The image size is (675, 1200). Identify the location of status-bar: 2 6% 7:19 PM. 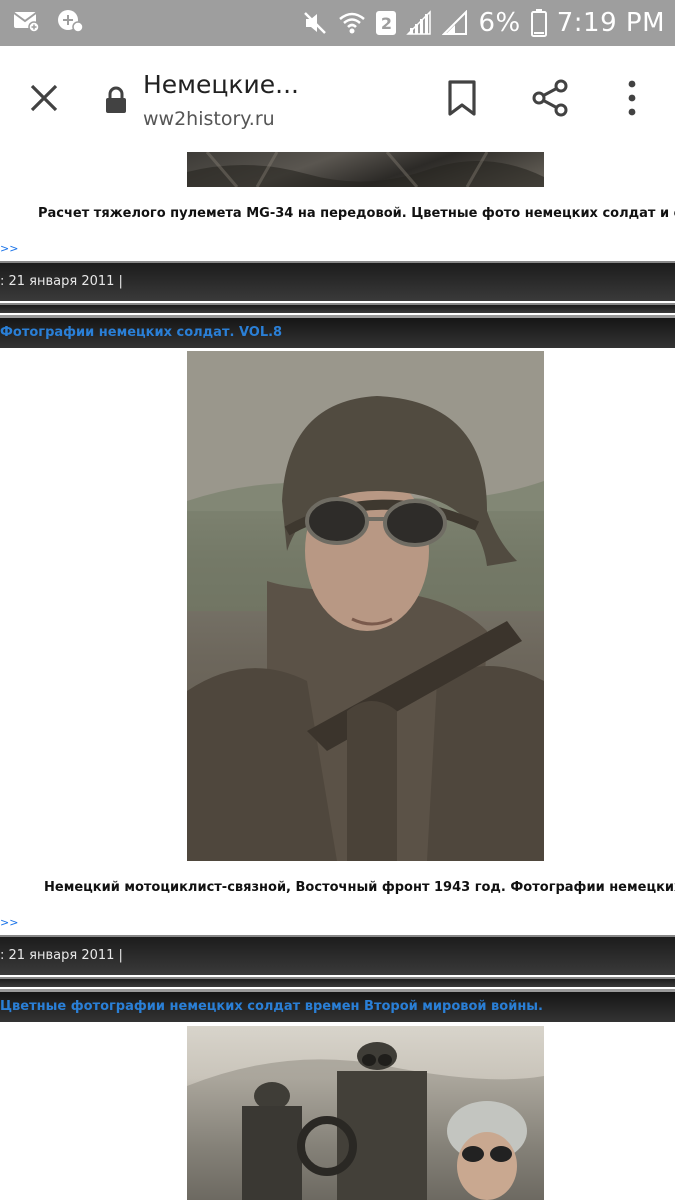
(337, 23).